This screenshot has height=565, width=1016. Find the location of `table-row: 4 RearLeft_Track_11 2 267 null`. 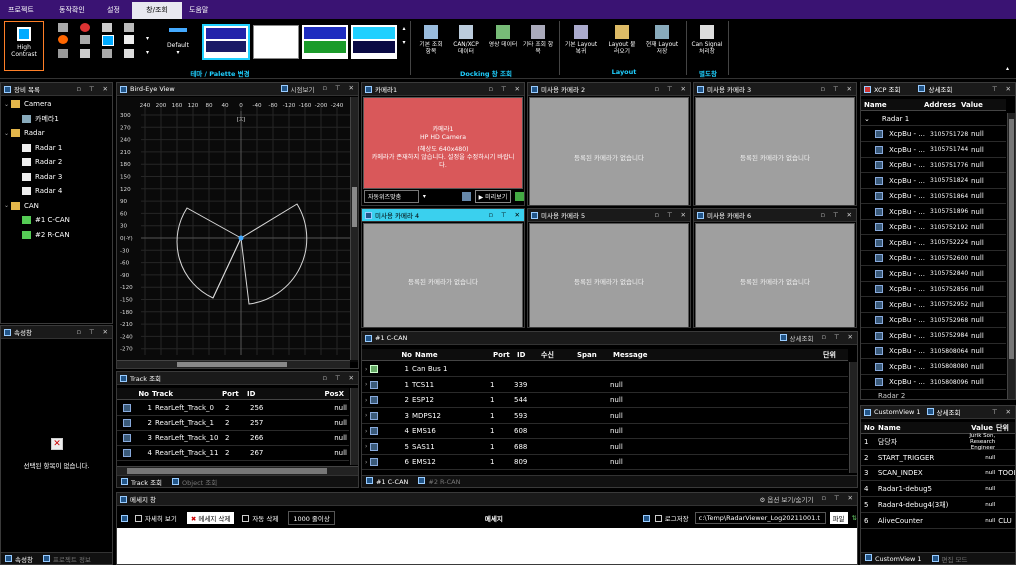

table-row: 4 RearLeft_Track_11 2 267 null is located at coordinates (233, 453).